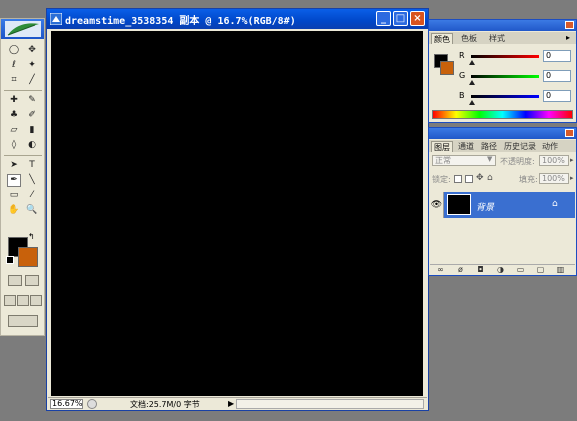 Image resolution: width=577 pixels, height=421 pixels. Describe the element at coordinates (417, 18) in the screenshot. I see `close-button: ×` at that location.